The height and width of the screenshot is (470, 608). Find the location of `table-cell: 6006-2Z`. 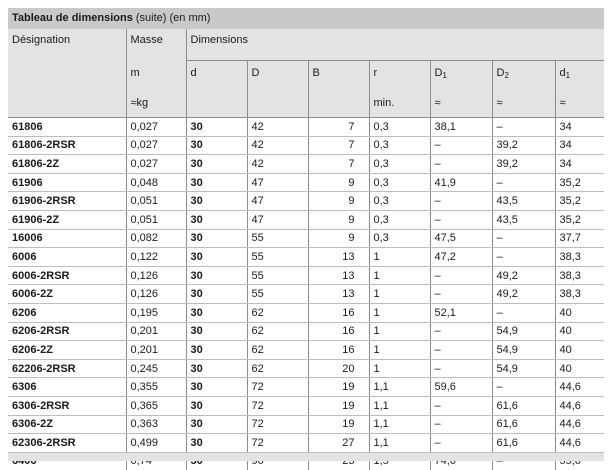

table-cell: 6006-2Z is located at coordinates (67, 294).